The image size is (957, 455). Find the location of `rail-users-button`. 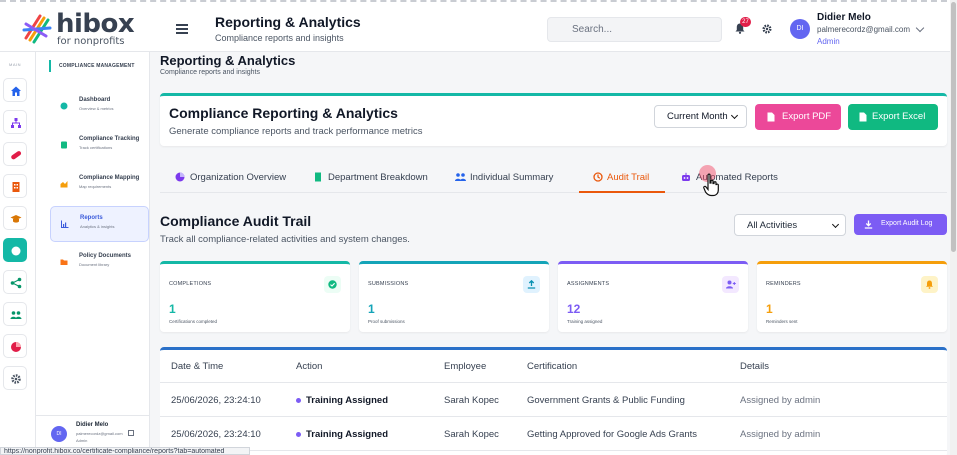

rail-users-button is located at coordinates (15, 314).